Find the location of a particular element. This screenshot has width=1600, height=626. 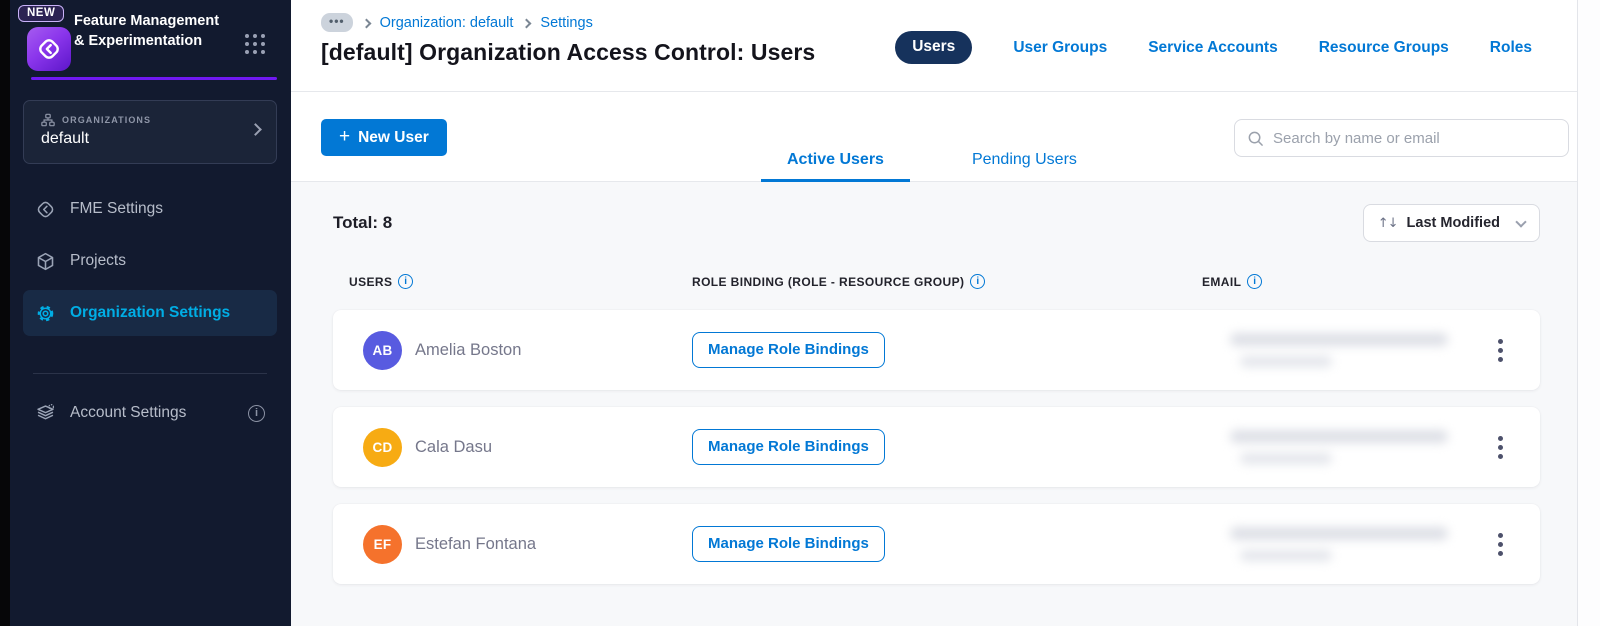

user-name: Estefan Fontana is located at coordinates (476, 543).